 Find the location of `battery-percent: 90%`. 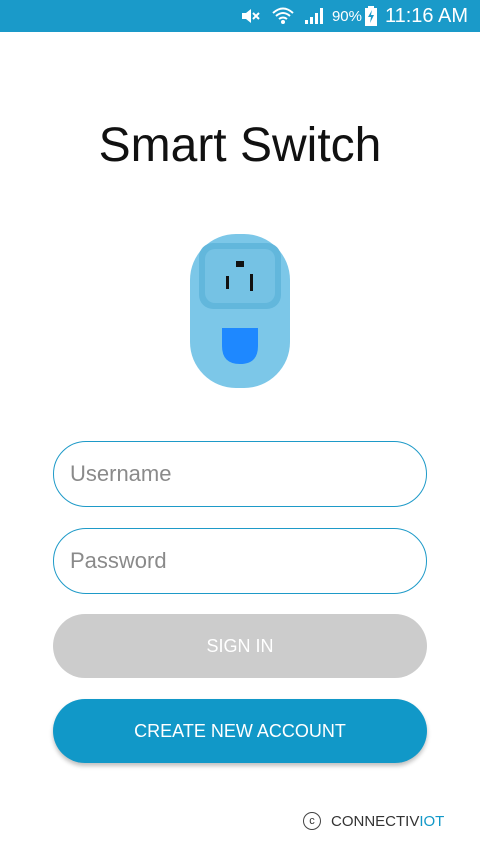

battery-percent: 90% is located at coordinates (346, 16).